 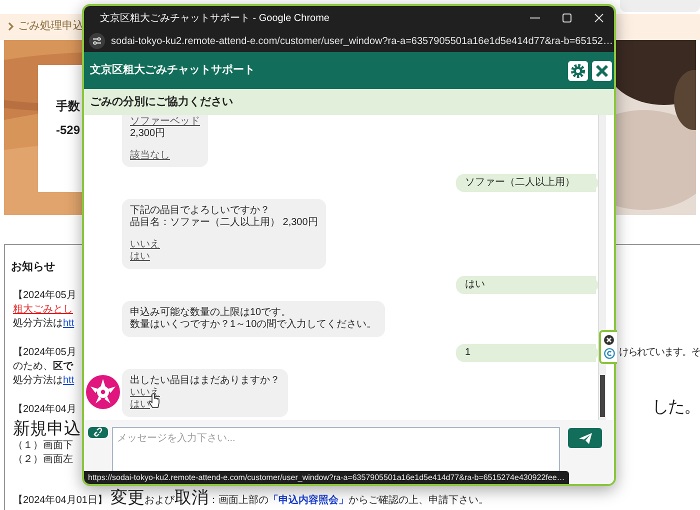 I want to click on card-text: -529, so click(x=68, y=130).